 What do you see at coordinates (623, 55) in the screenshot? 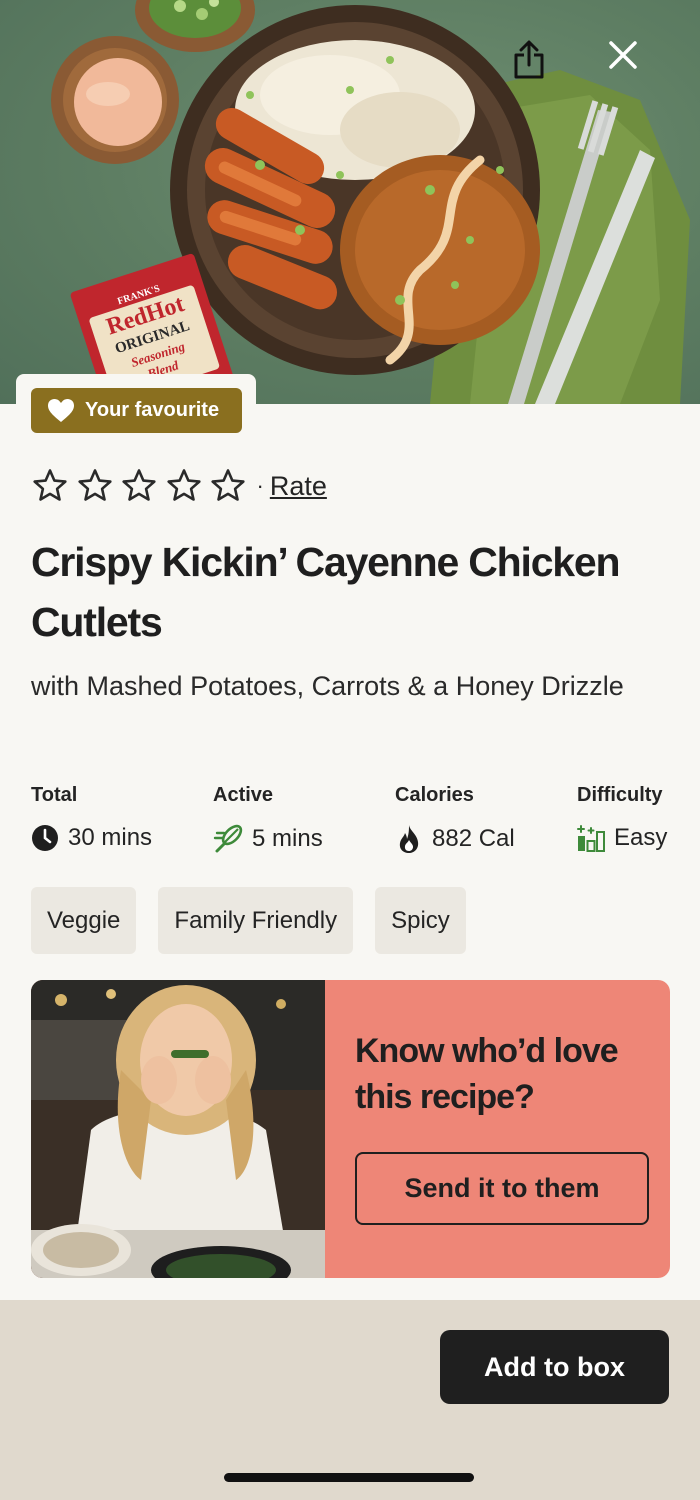
I see `close-icon` at bounding box center [623, 55].